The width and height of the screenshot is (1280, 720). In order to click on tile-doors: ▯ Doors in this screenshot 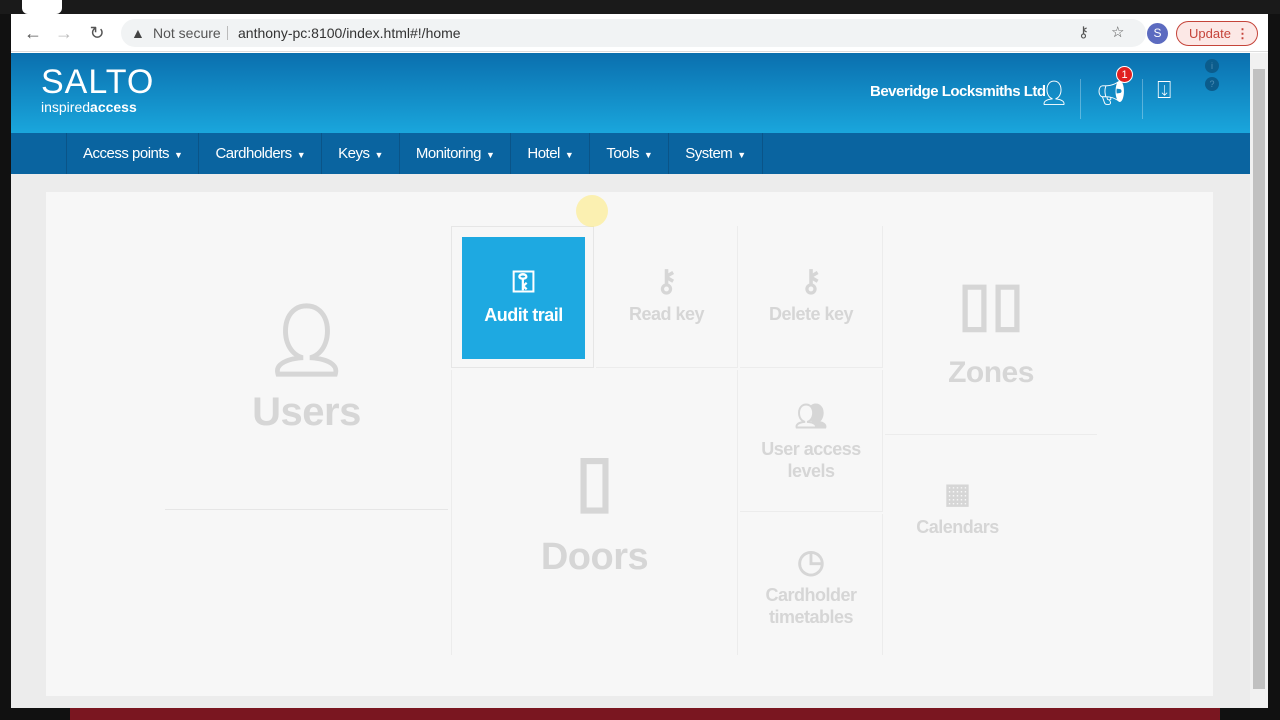, I will do `click(594, 512)`.